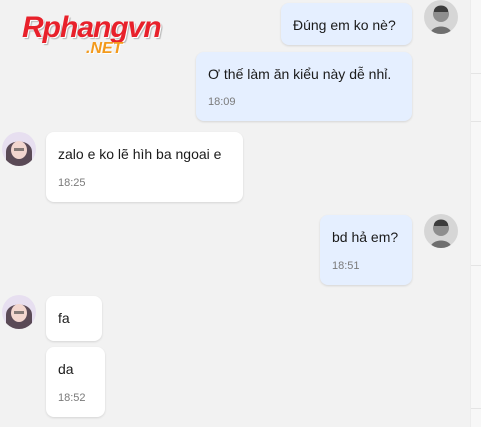  I want to click on message-timestamp: 18:51, so click(346, 266).